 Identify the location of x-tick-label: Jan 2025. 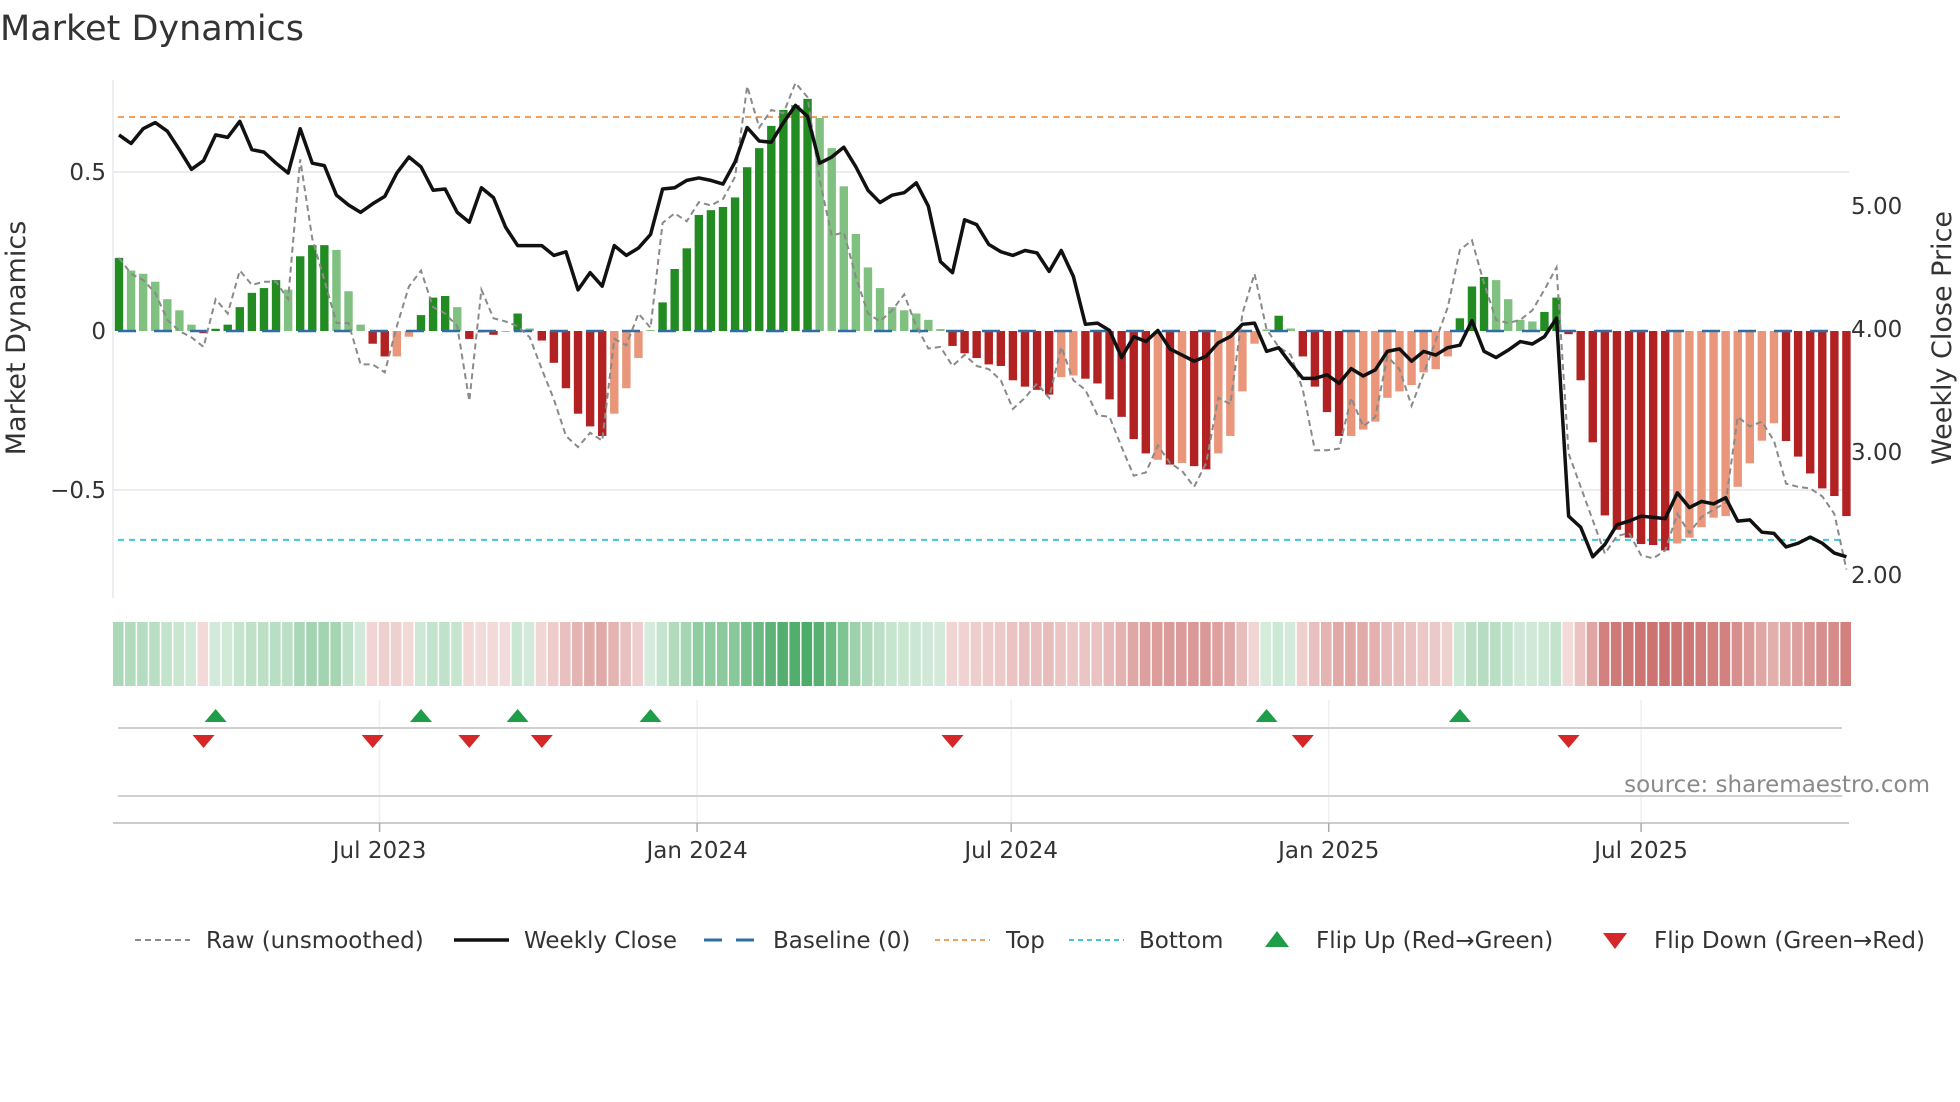
(1327, 851).